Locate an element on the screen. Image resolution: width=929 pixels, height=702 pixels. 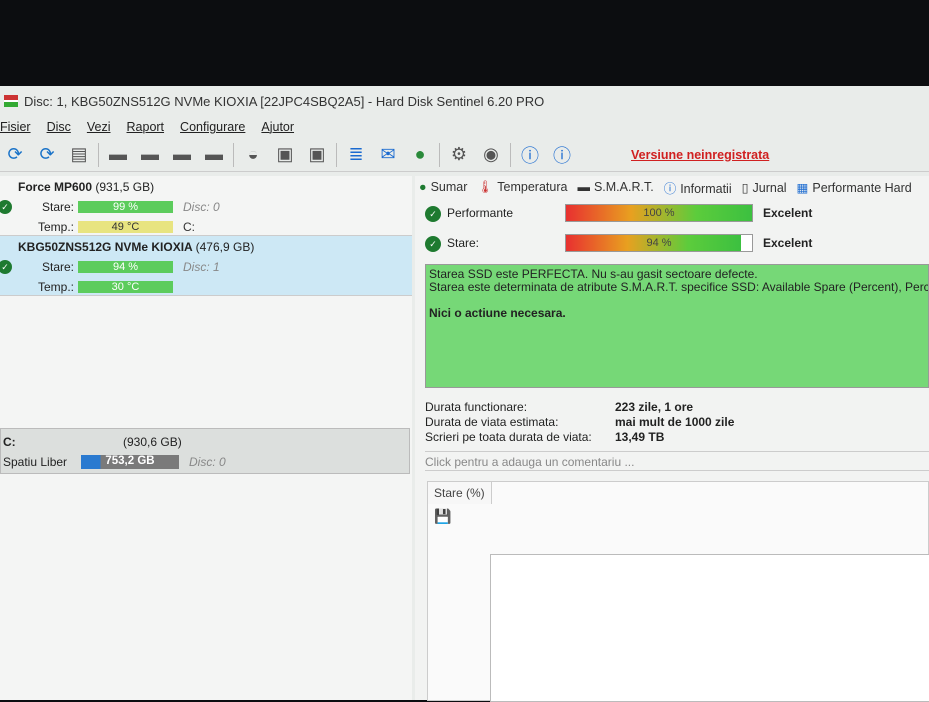
tab-temperatura: 🌡 Temperatura is located at coordinates (522, 187).